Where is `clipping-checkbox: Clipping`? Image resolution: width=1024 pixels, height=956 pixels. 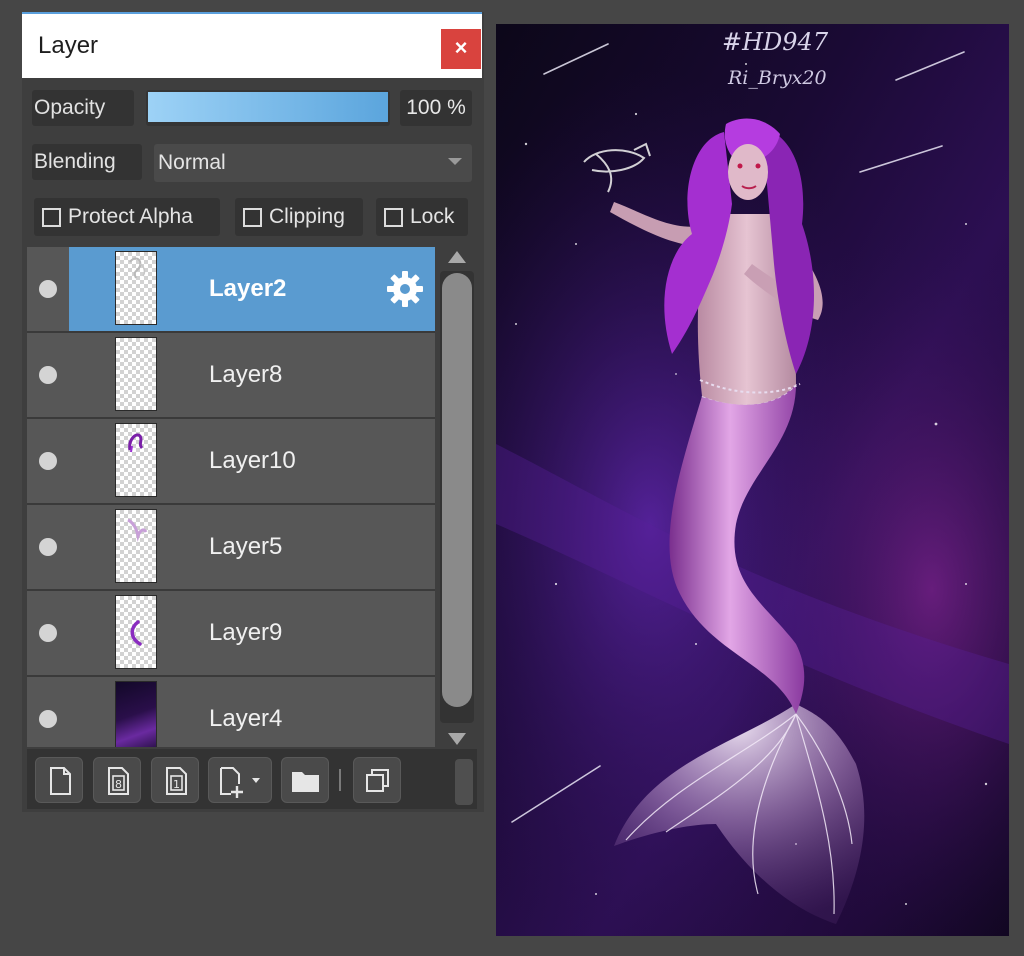
clipping-checkbox: Clipping is located at coordinates (299, 217).